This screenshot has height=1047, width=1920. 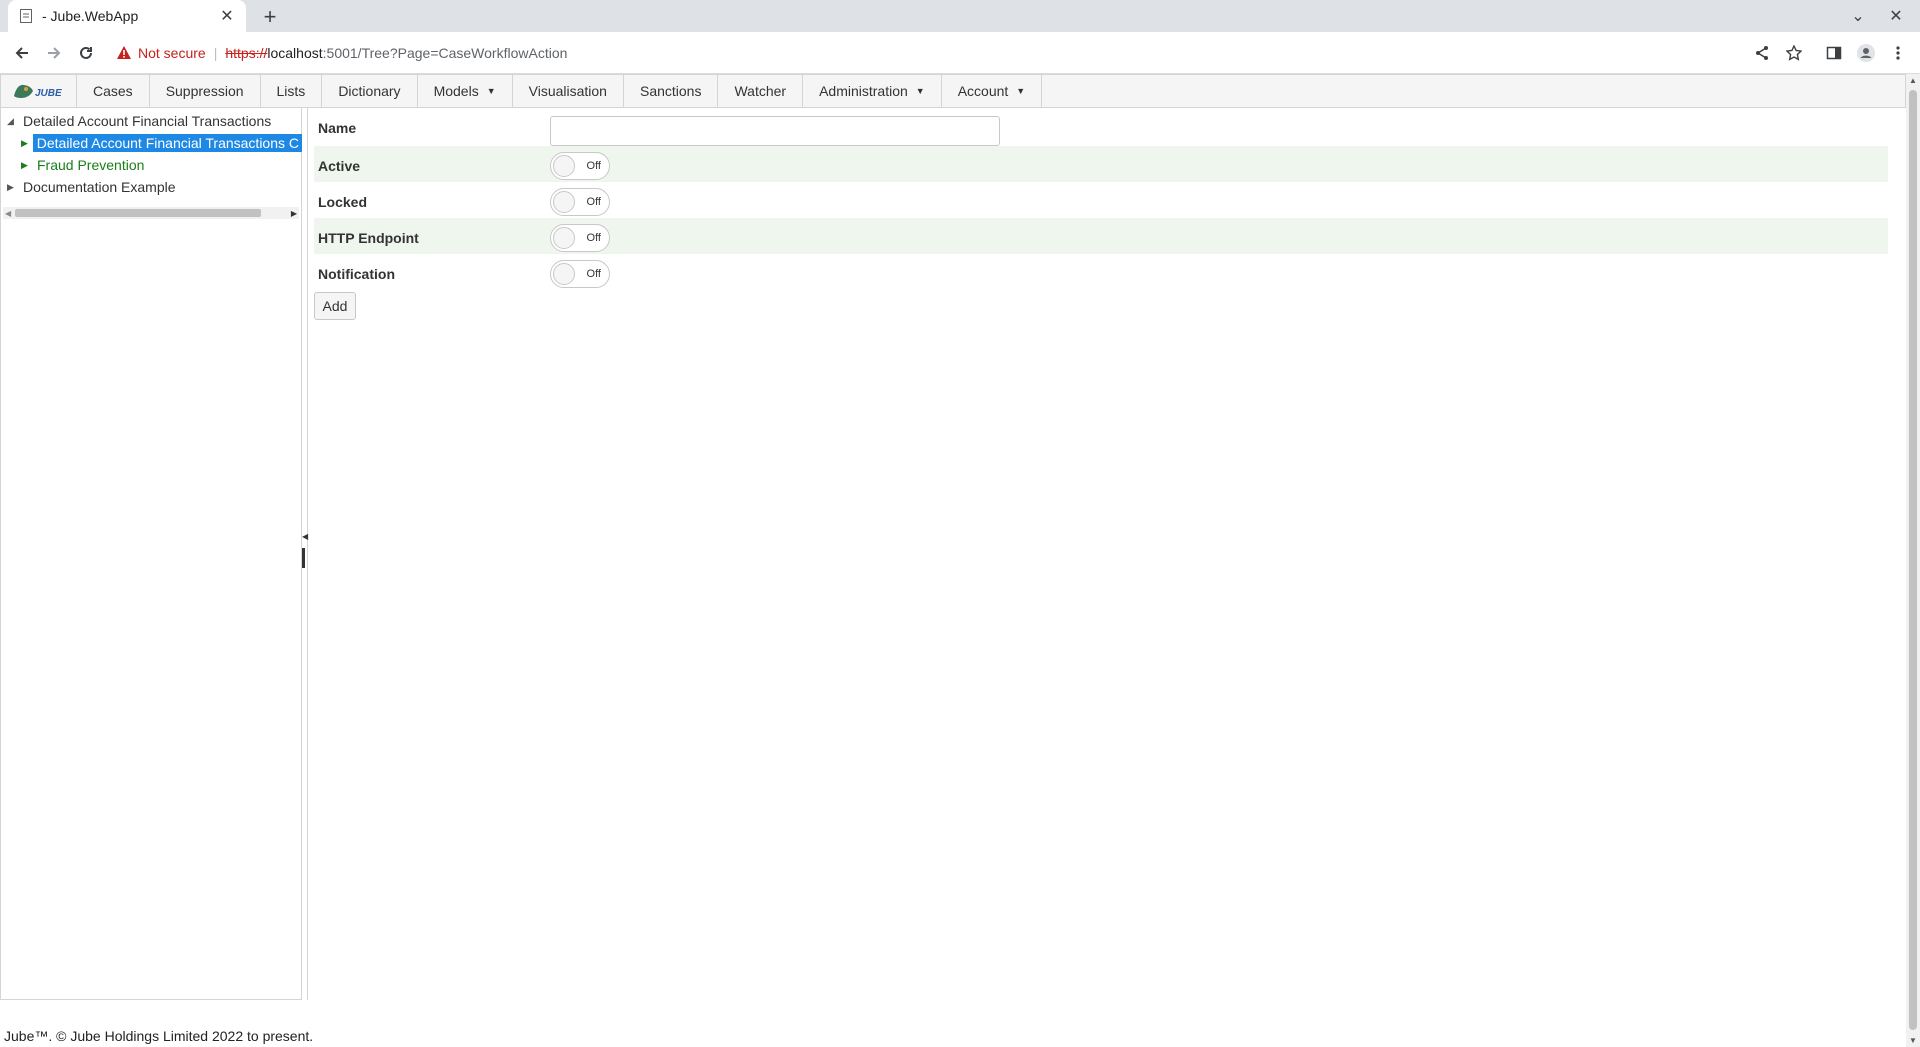 I want to click on share-icon, so click(x=1762, y=53).